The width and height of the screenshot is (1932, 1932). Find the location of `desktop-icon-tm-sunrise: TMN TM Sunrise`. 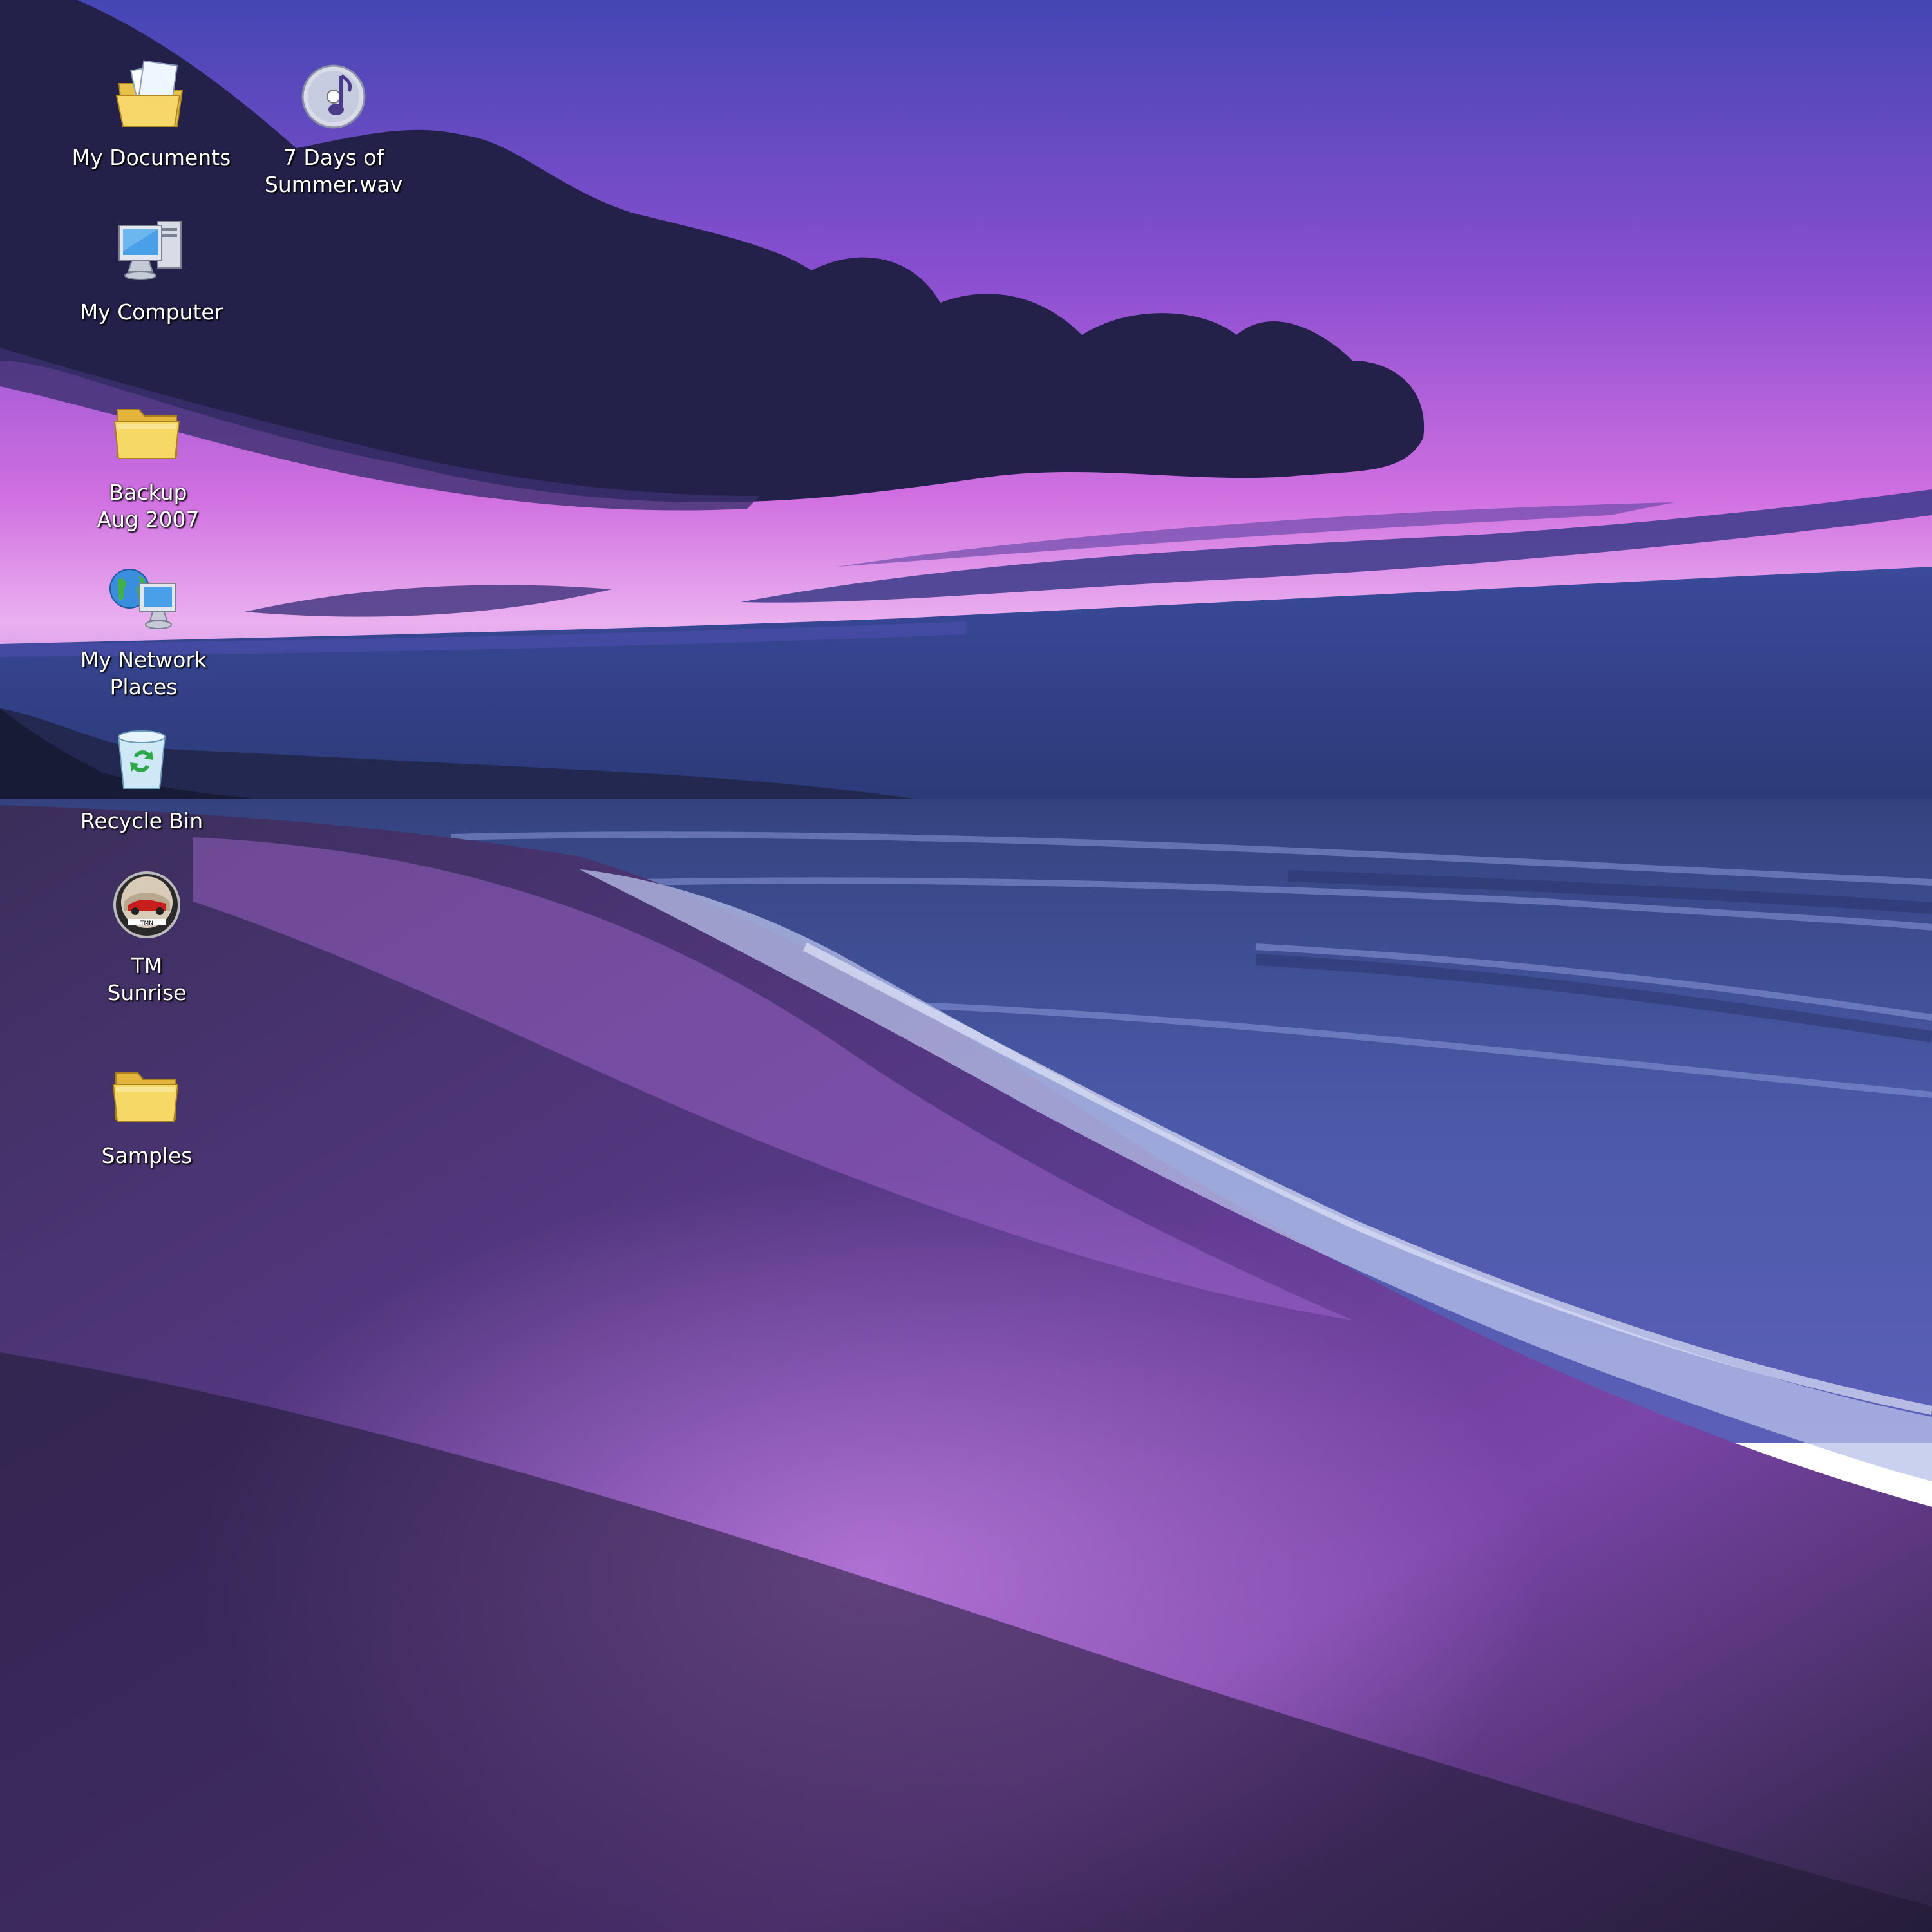

desktop-icon-tm-sunrise: TMN TM Sunrise is located at coordinates (147, 937).